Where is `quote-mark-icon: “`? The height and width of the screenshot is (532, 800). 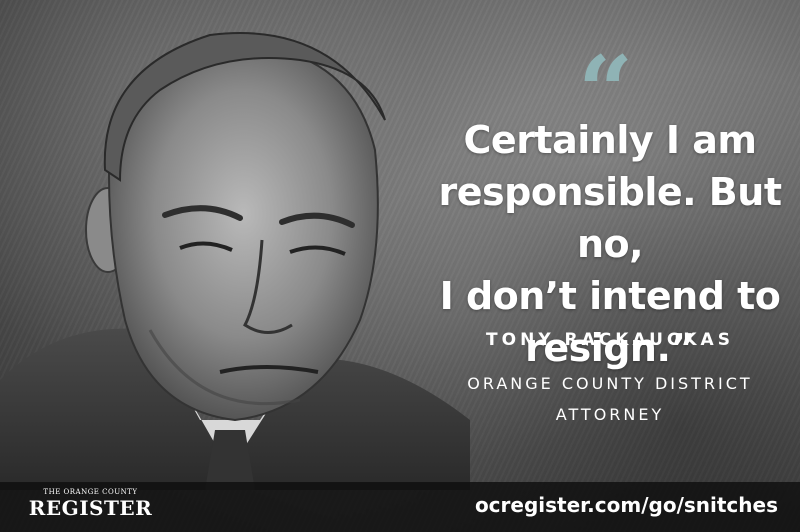 quote-mark-icon: “ is located at coordinates (606, 73).